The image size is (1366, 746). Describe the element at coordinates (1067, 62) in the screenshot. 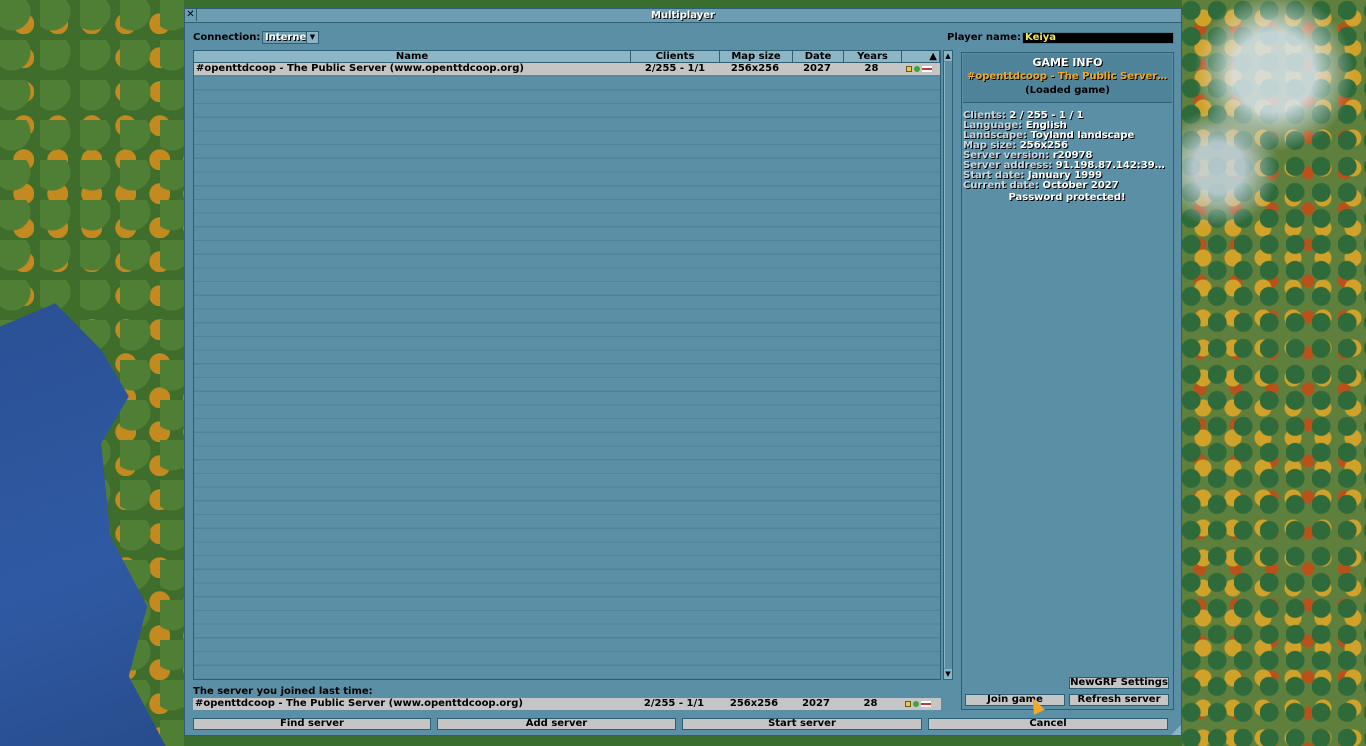

I see `game-info-title: GAME INFO` at that location.